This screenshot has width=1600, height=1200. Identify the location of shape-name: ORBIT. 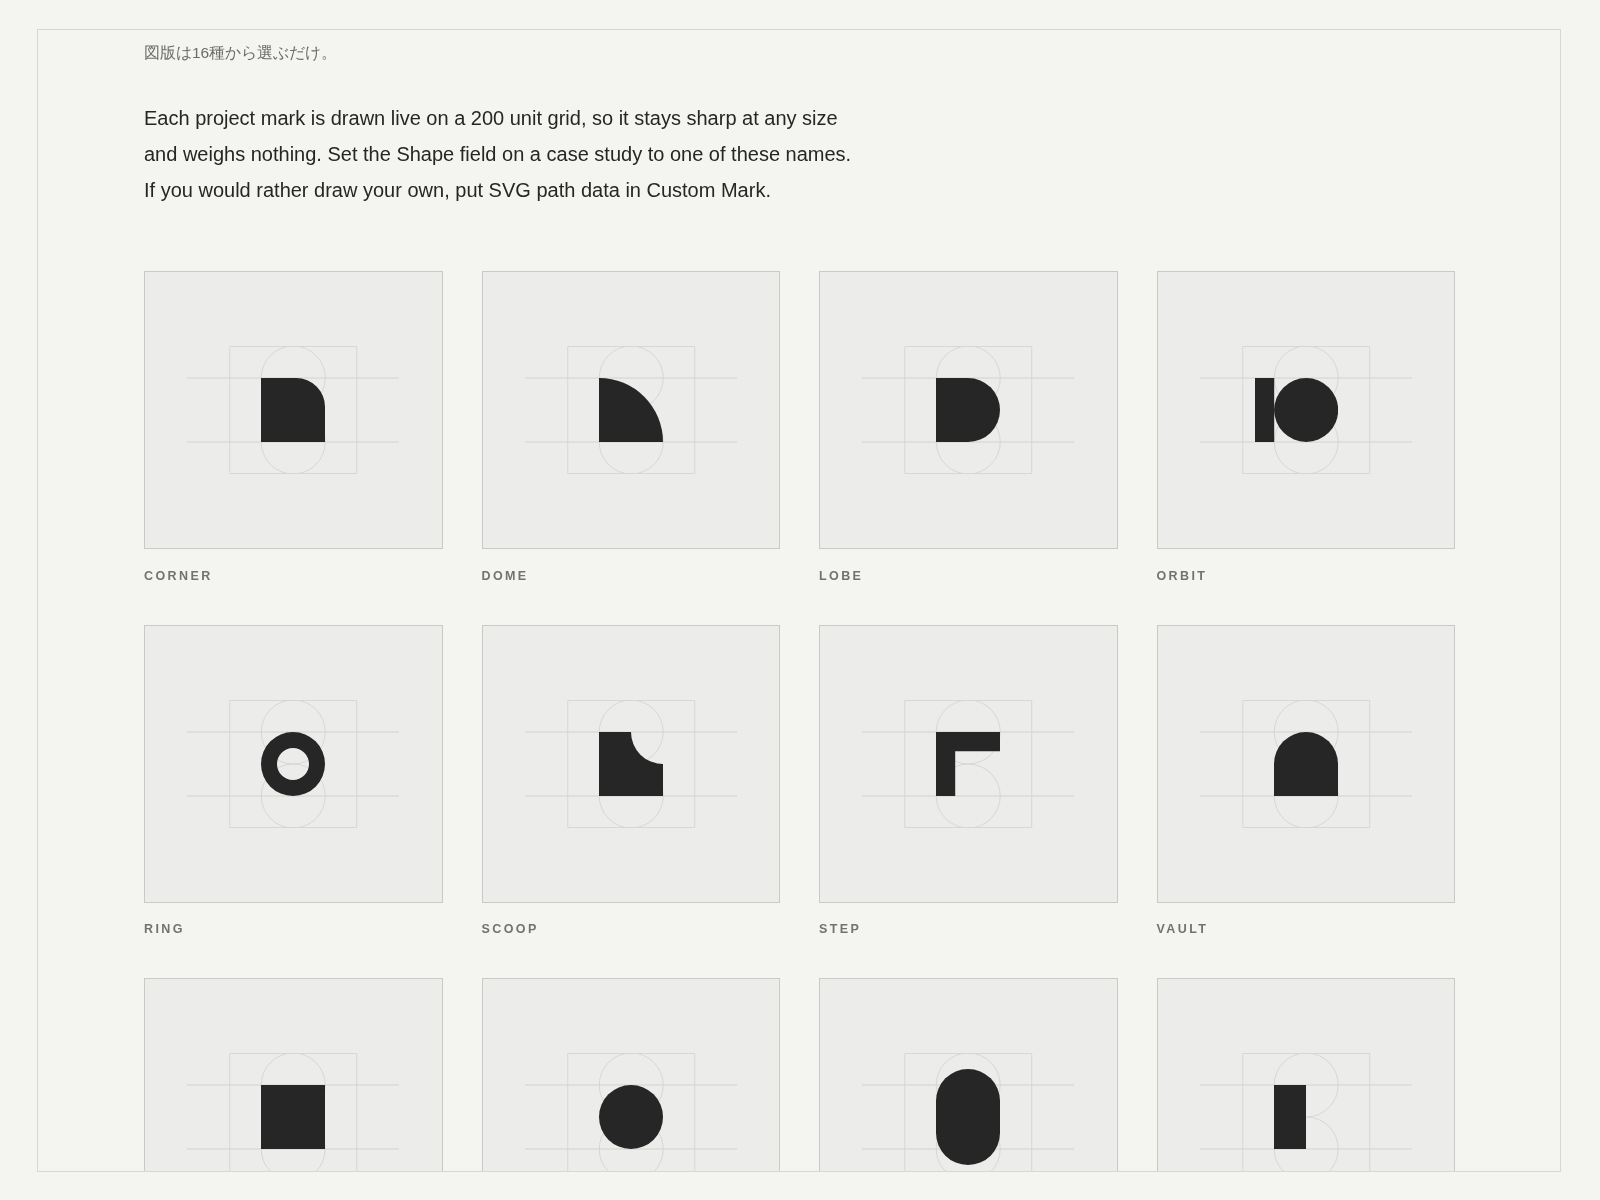
(1182, 575).